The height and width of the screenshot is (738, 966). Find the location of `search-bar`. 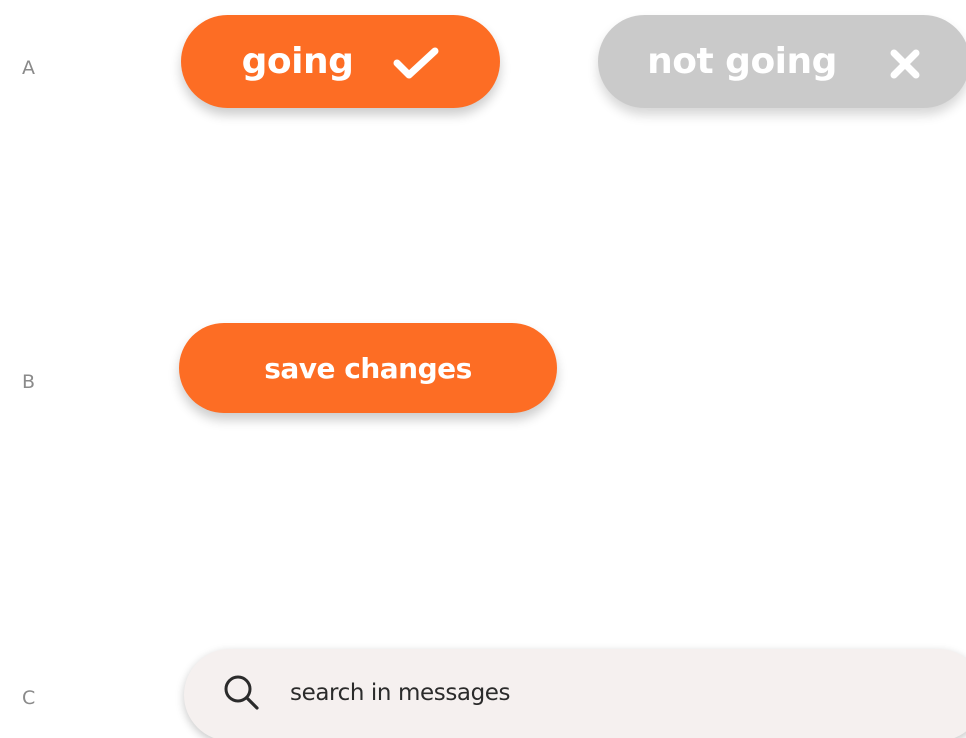

search-bar is located at coordinates (575, 693).